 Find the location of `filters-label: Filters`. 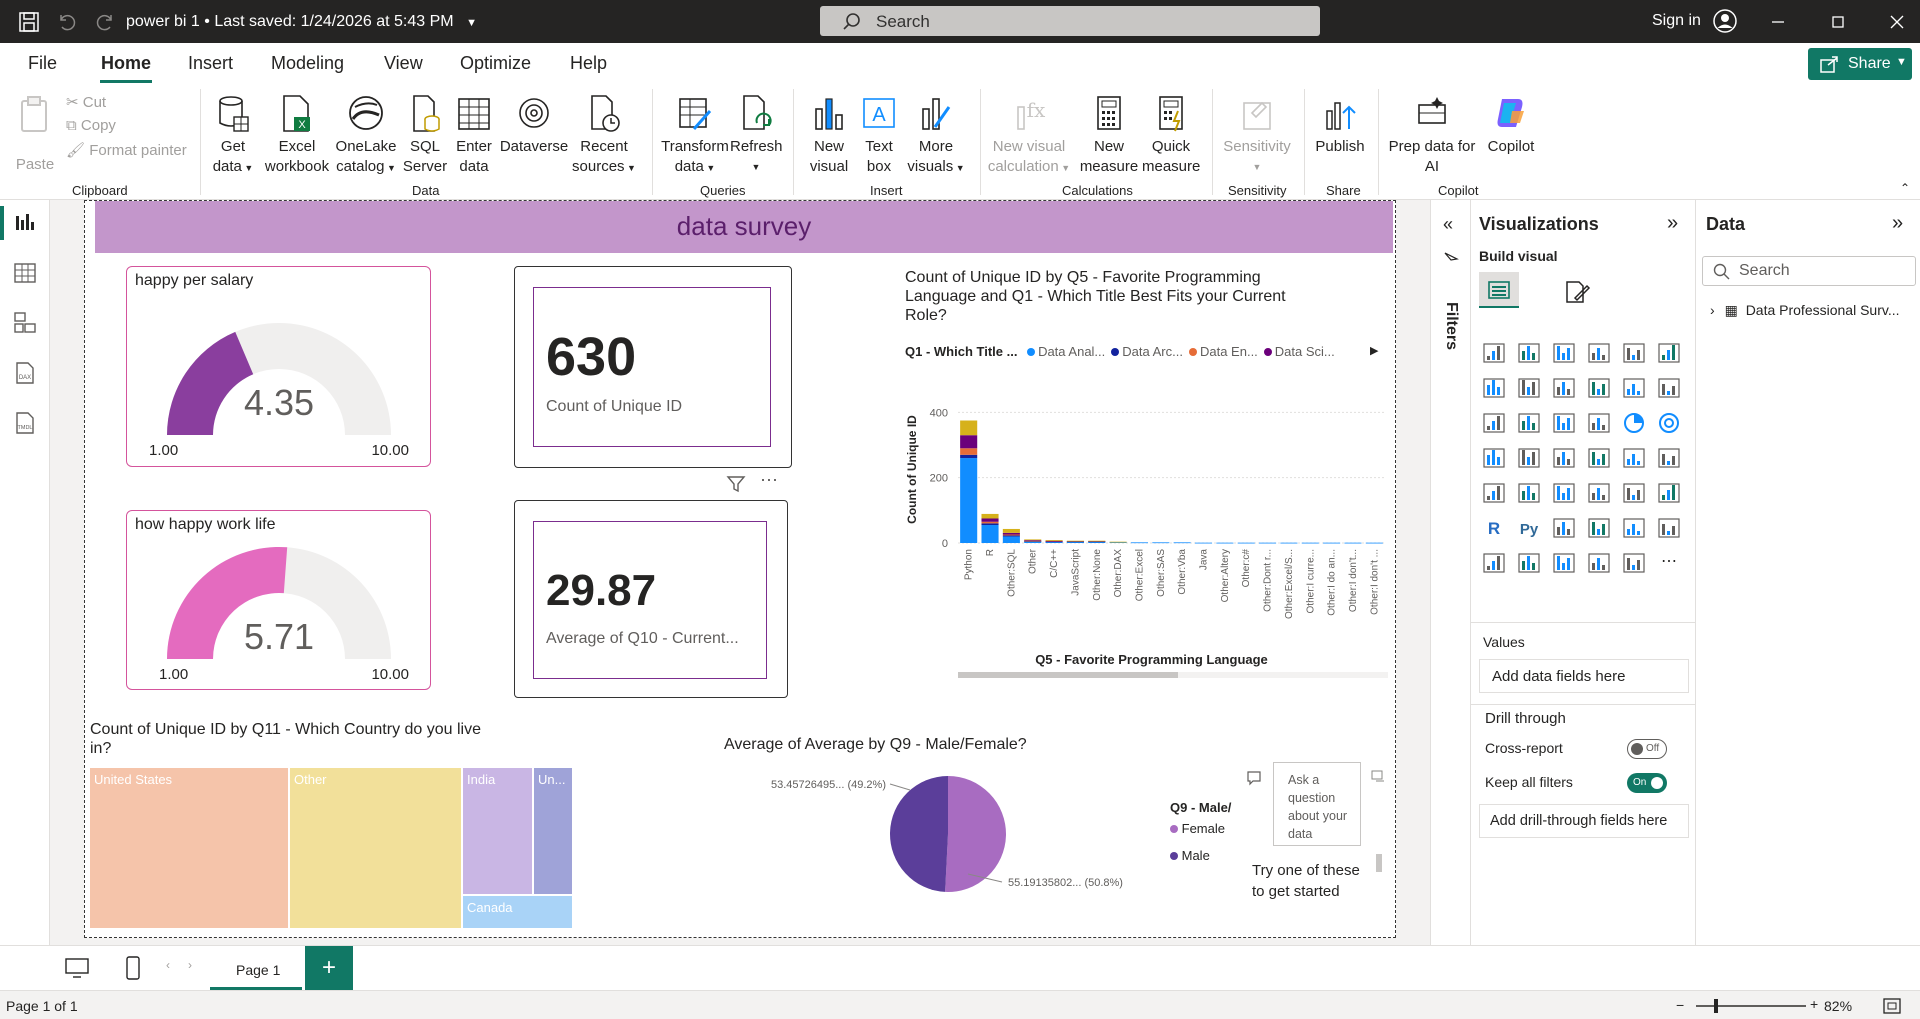

filters-label: Filters is located at coordinates (1451, 326).